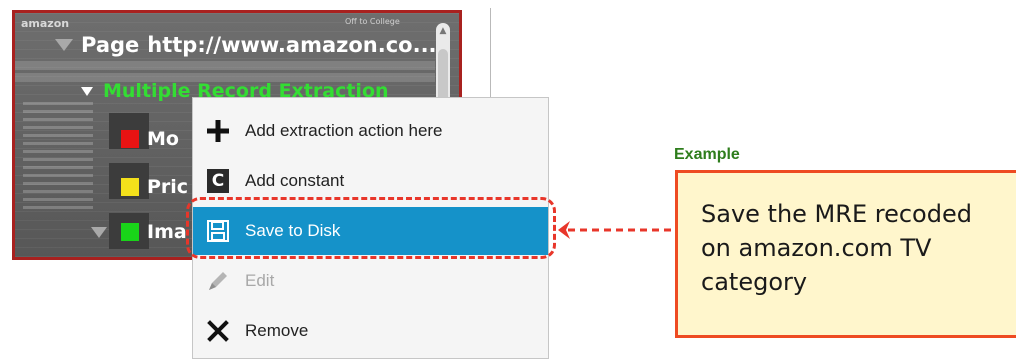 The image size is (1016, 359). I want to click on dashed-arrow-icon, so click(618, 230).